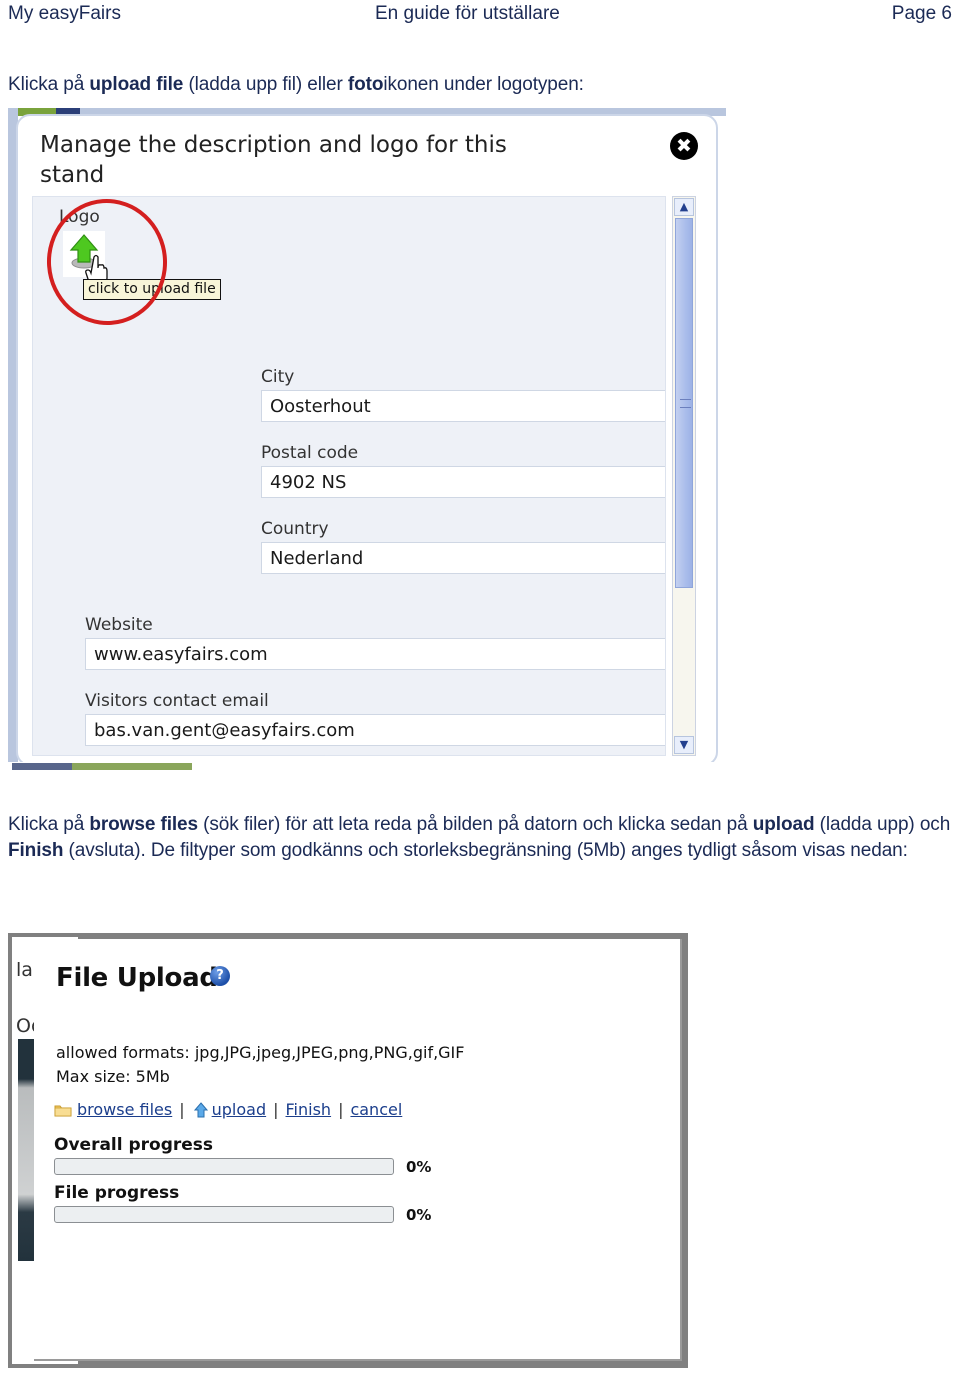 The image size is (960, 1379). Describe the element at coordinates (134, 1145) in the screenshot. I see `overall-progress-label: Overall progress` at that location.